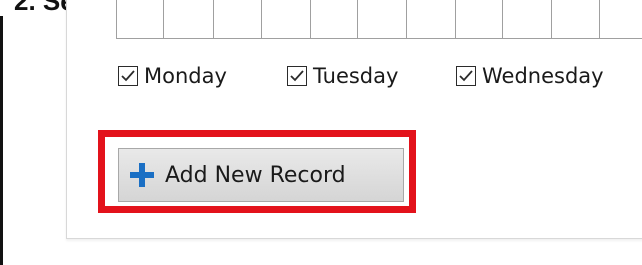 The width and height of the screenshot is (642, 265). Describe the element at coordinates (1, 140) in the screenshot. I see `left-border` at that location.